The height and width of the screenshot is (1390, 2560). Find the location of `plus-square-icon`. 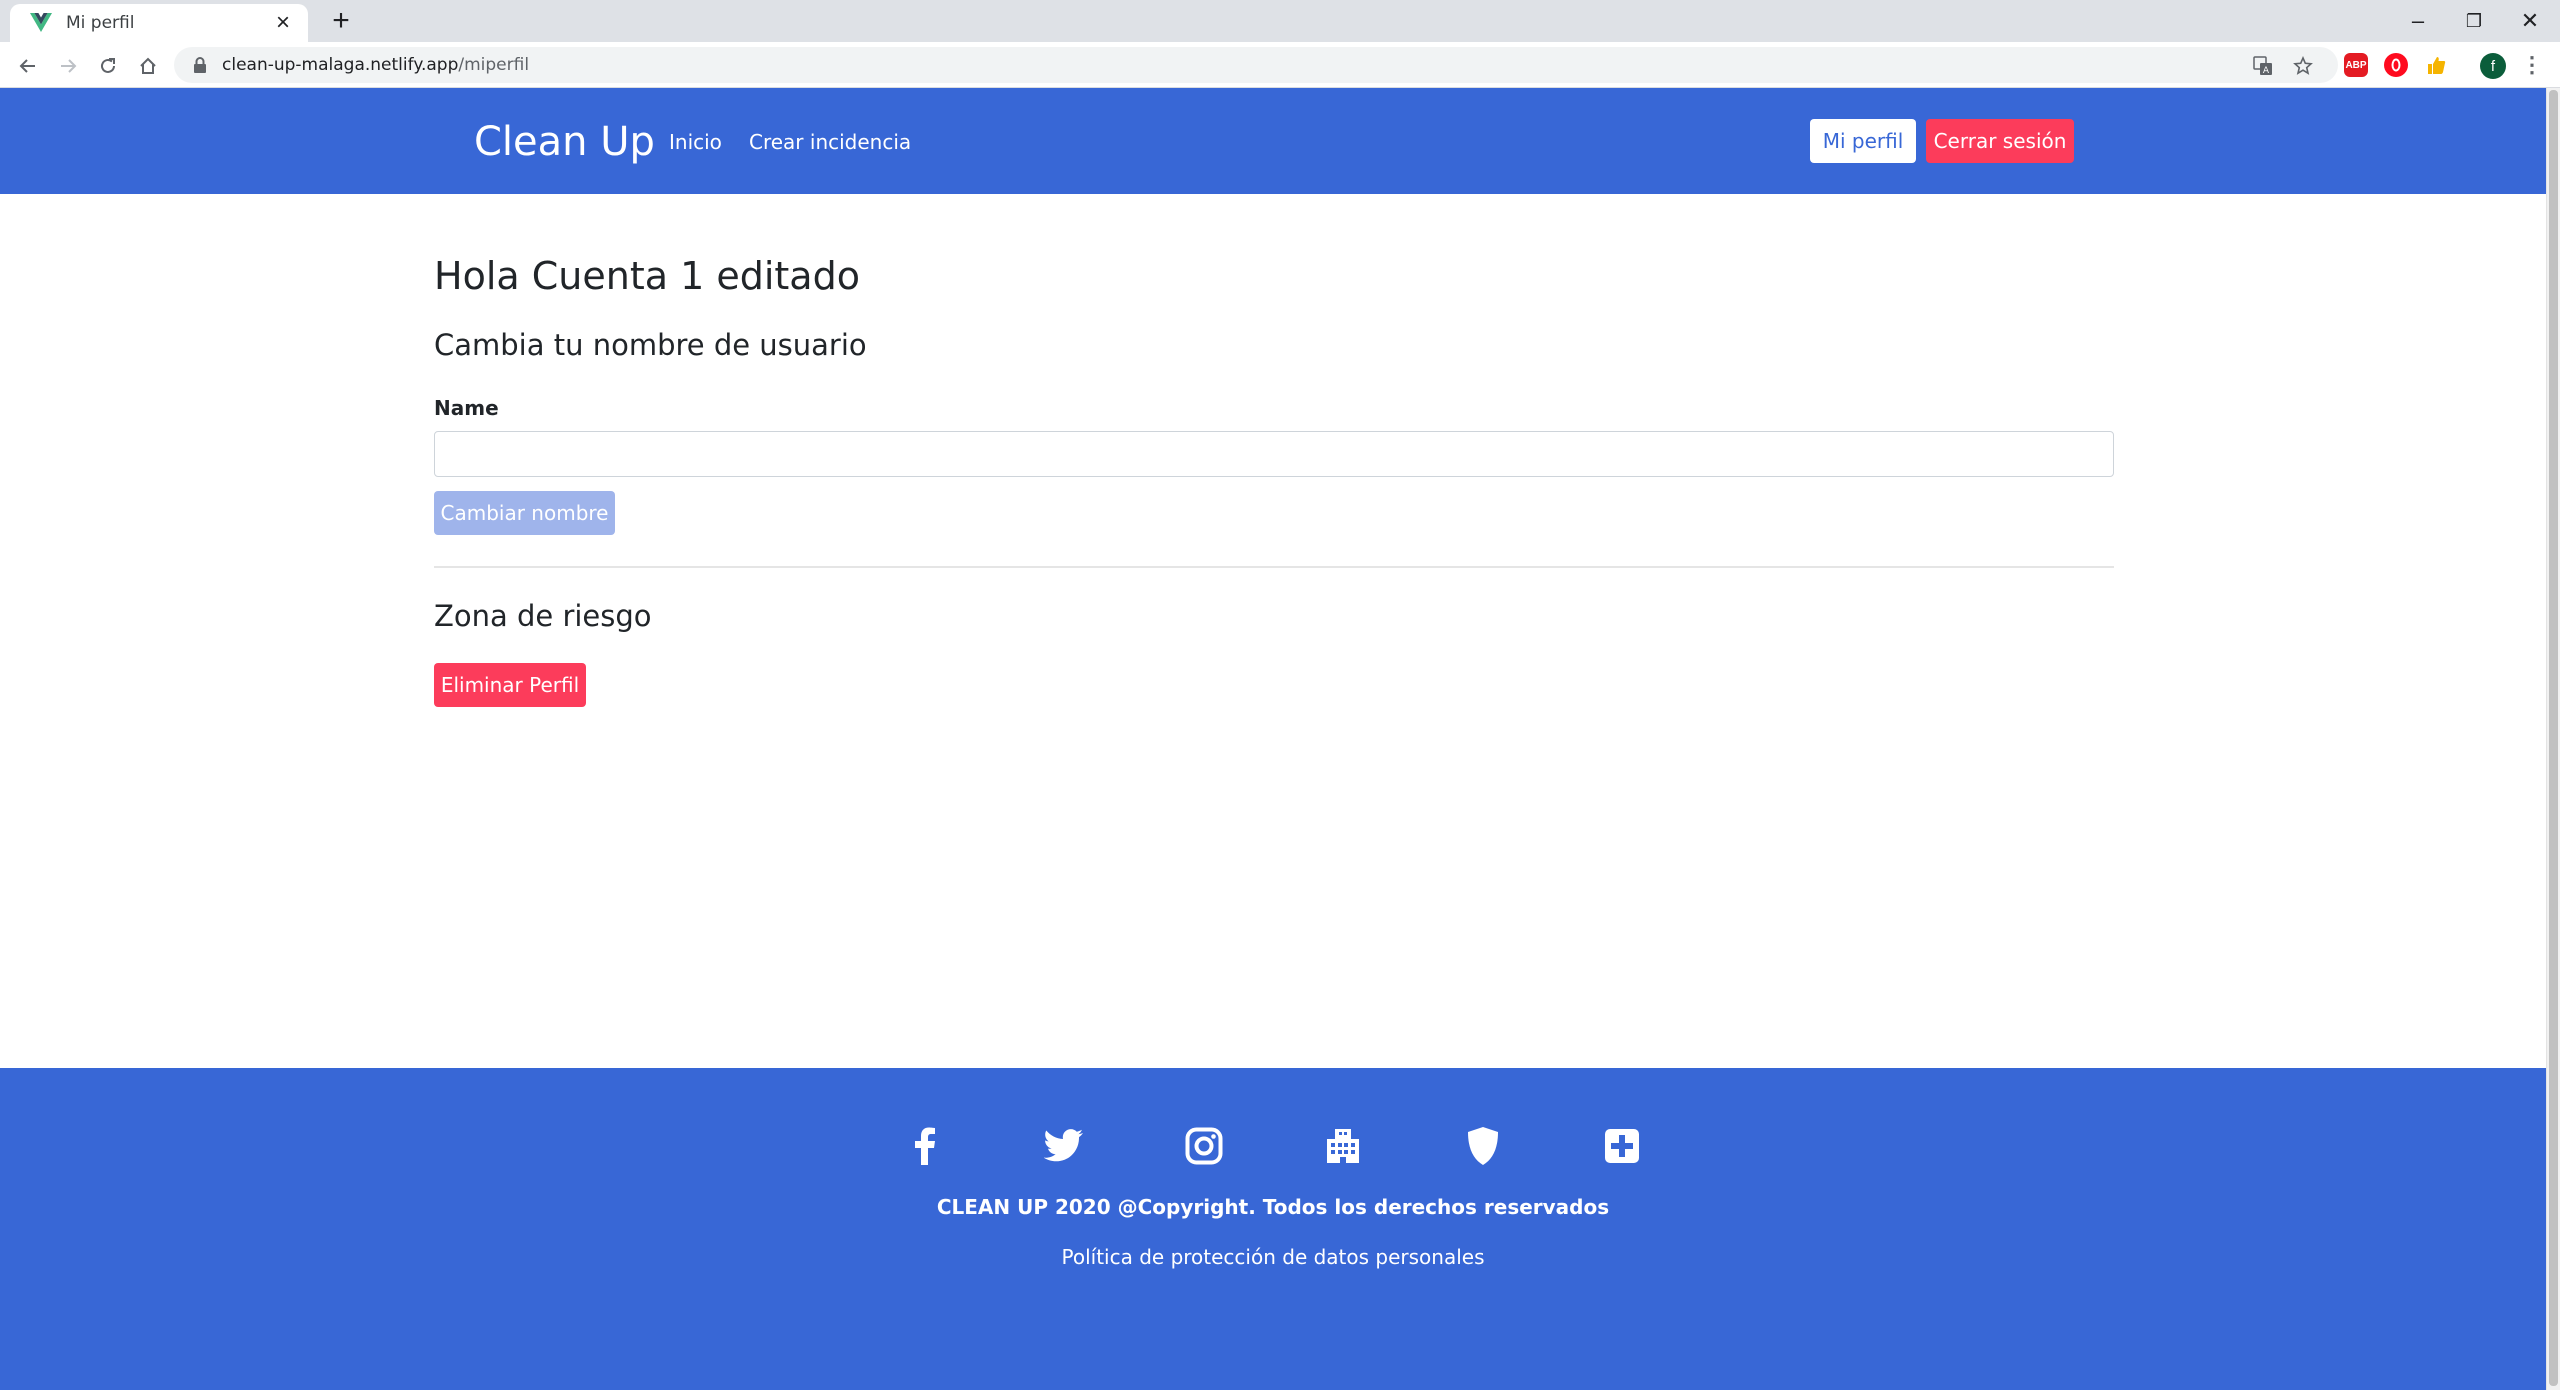

plus-square-icon is located at coordinates (1622, 1146).